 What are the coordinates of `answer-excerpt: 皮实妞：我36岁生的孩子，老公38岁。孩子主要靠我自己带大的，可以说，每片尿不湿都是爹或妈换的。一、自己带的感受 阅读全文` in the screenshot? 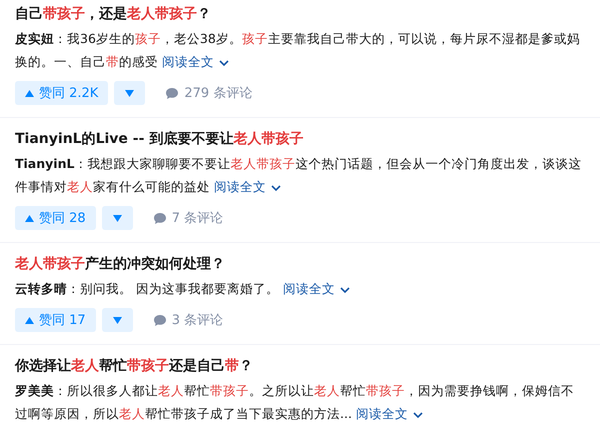 It's located at (298, 50).